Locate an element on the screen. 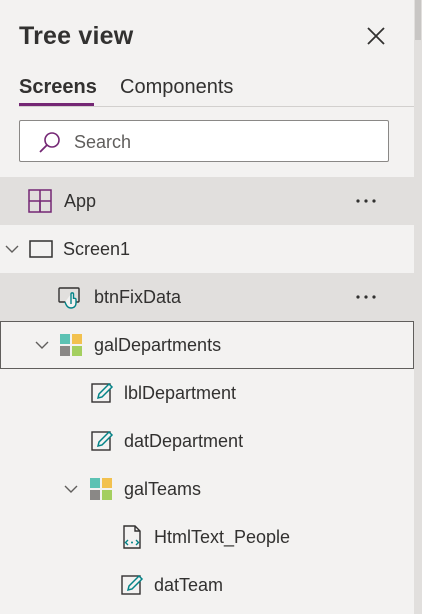  tree-item-galdepartments: galDepartments is located at coordinates (207, 345).